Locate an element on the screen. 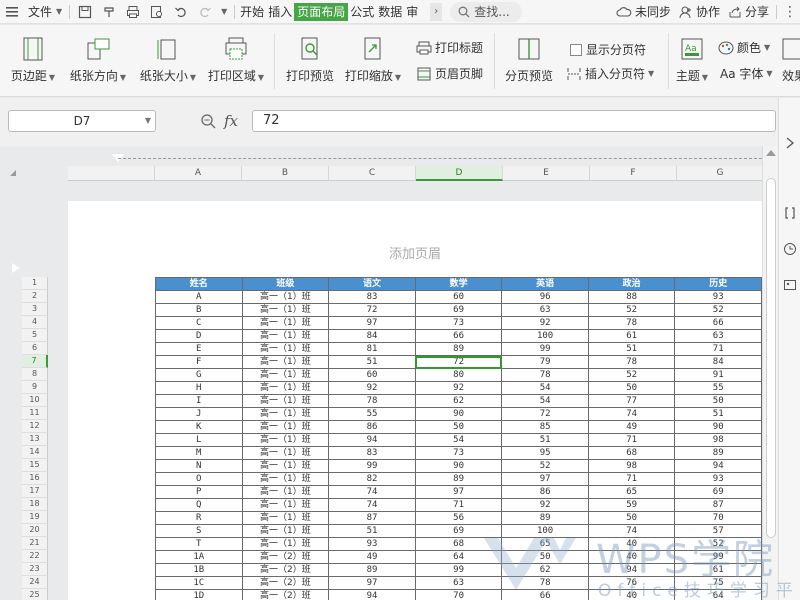 The width and height of the screenshot is (800, 600). table-cell: 100 is located at coordinates (545, 531).